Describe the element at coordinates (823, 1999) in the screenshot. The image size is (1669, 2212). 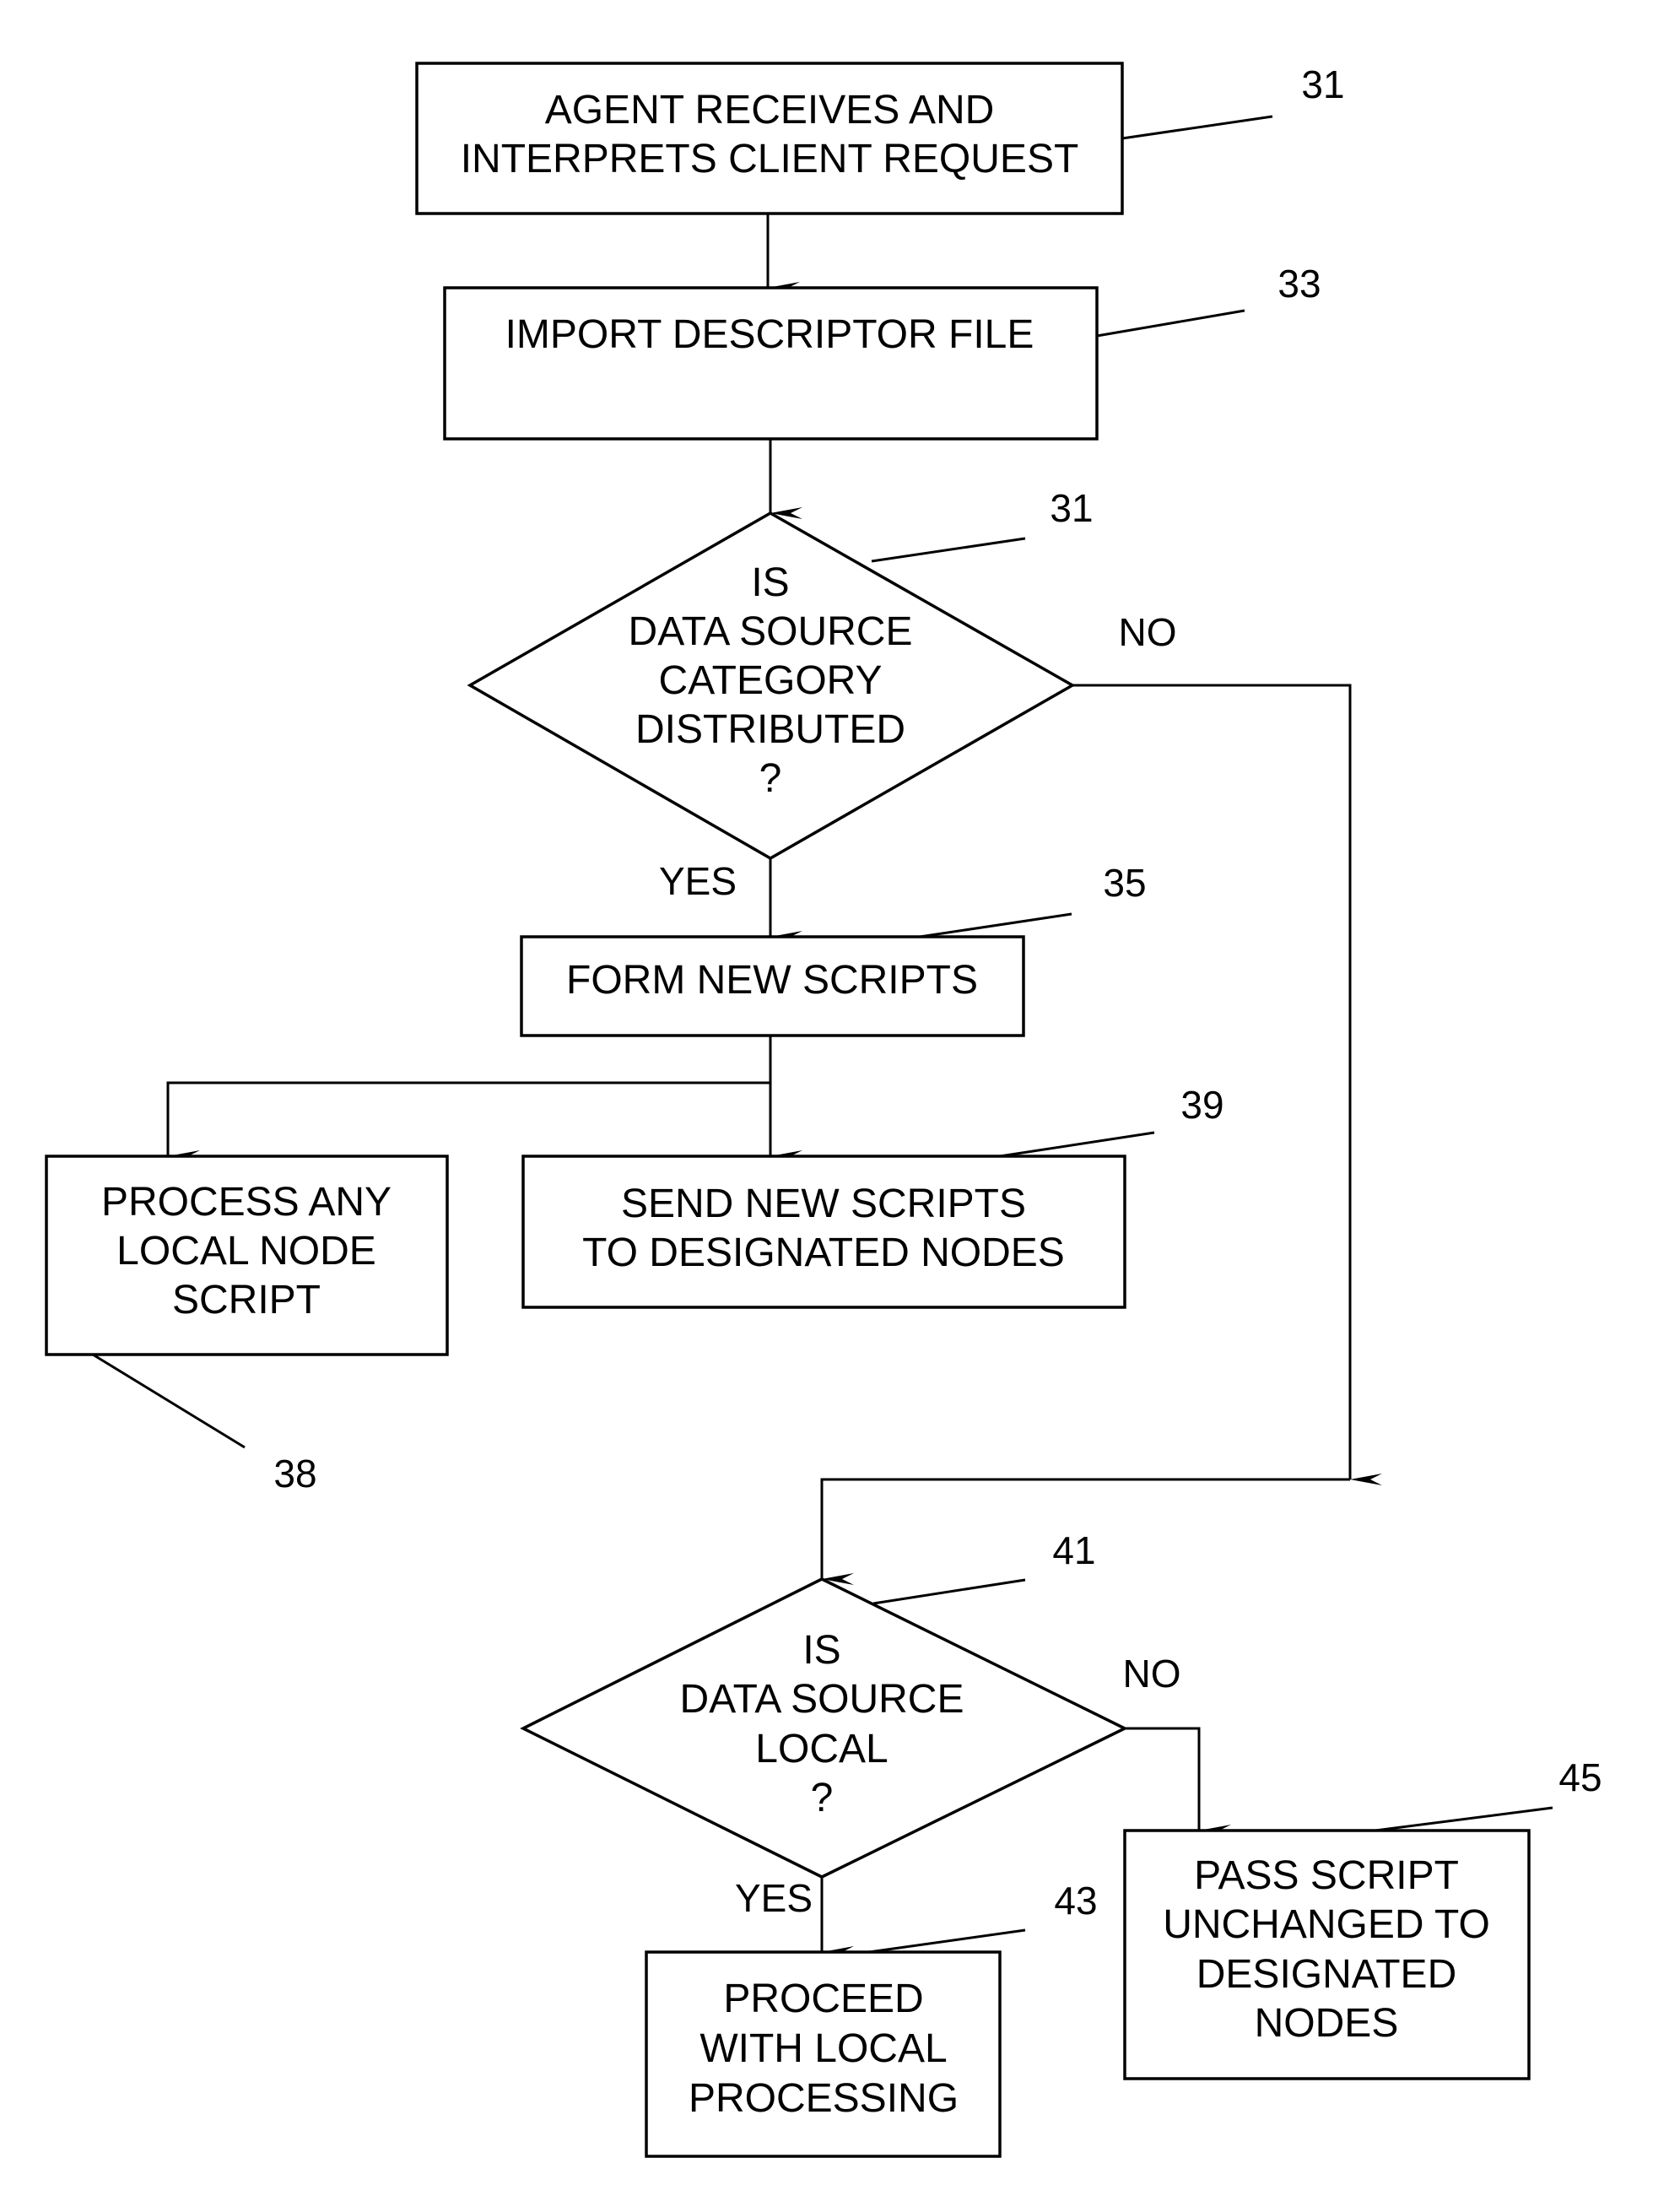
I see `box-43-line-1: PROCEED` at that location.